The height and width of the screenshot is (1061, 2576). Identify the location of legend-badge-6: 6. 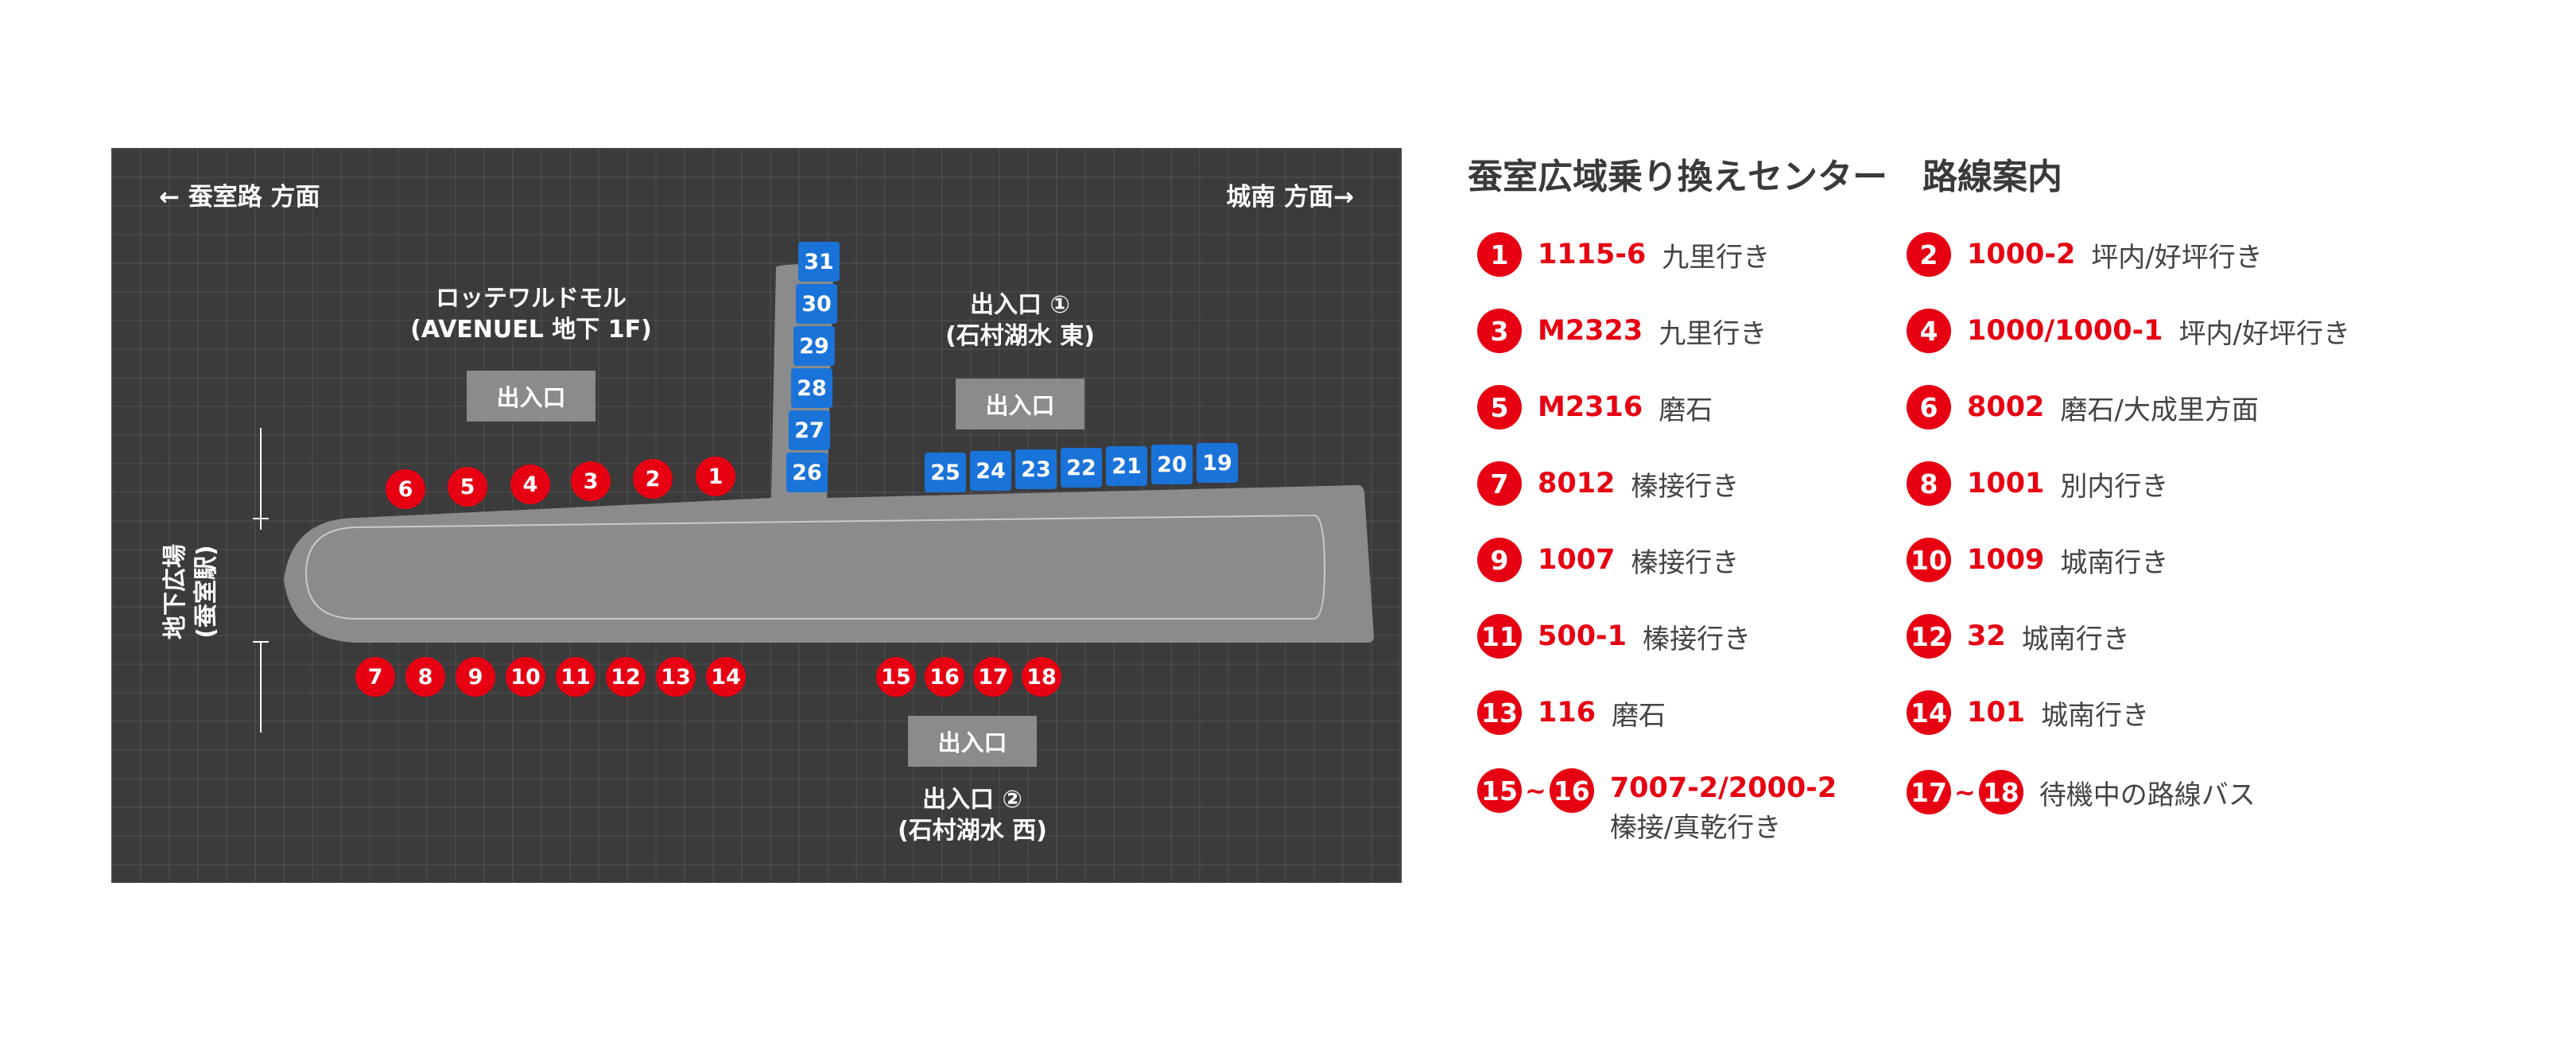
(1929, 407).